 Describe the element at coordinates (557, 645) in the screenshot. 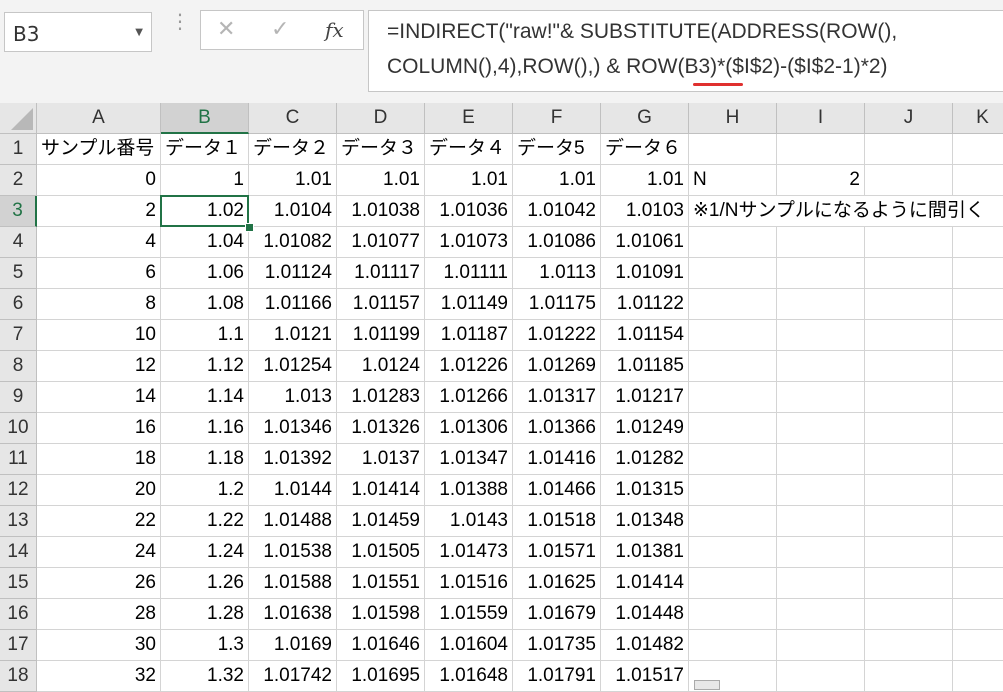

I see `data-cell: 1.01735` at that location.